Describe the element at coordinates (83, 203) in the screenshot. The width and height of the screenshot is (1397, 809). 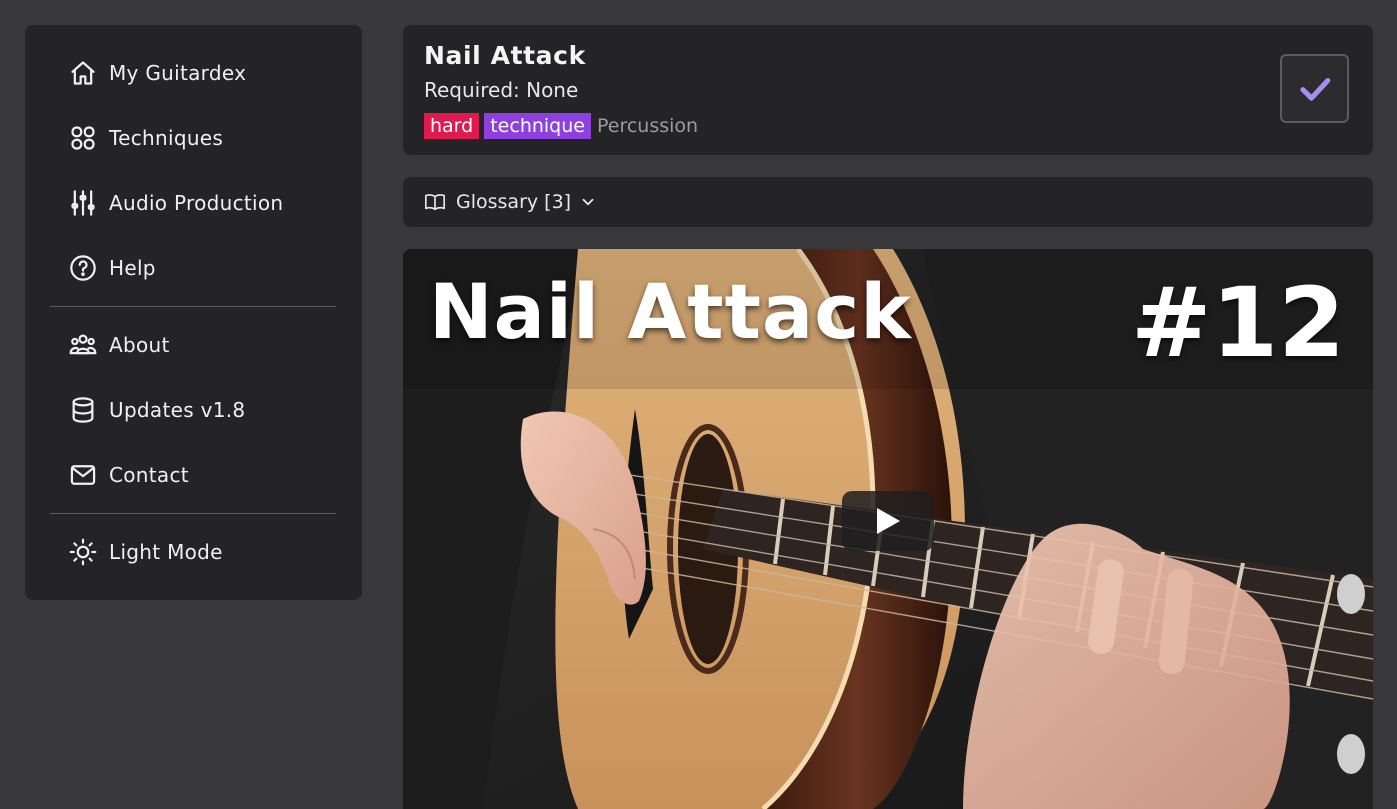
I see `sliders-icon` at that location.